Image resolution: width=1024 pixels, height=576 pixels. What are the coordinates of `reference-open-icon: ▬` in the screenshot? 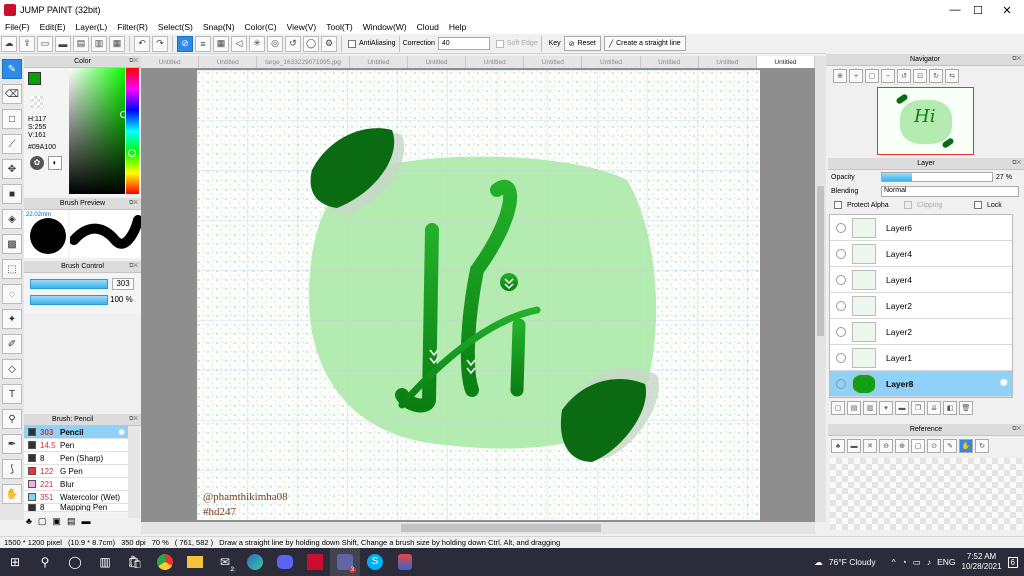 It's located at (854, 446).